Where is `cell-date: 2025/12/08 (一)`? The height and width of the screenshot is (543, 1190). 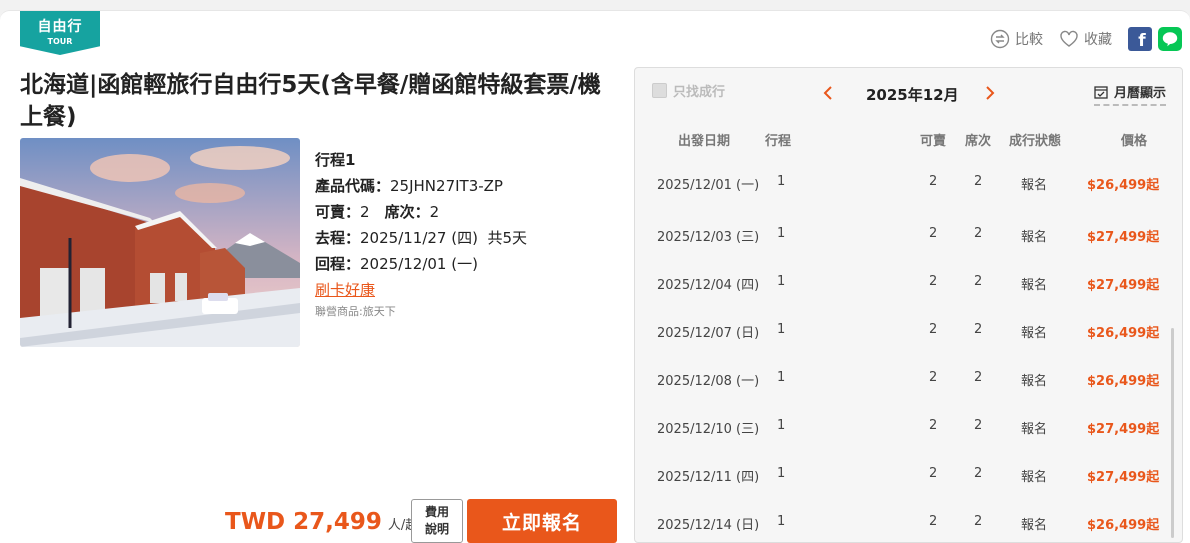 cell-date: 2025/12/08 (一) is located at coordinates (708, 381).